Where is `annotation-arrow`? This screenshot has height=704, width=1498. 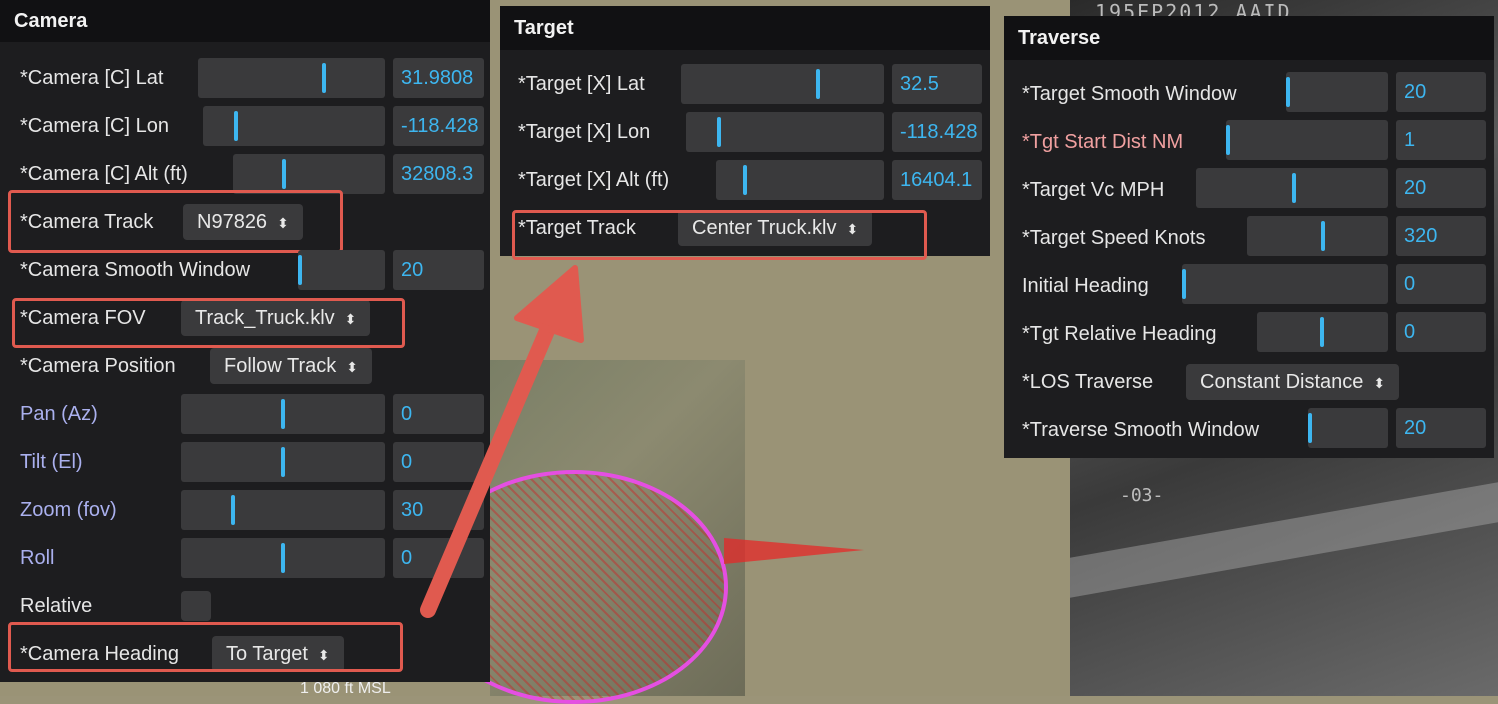 annotation-arrow is located at coordinates (502, 441).